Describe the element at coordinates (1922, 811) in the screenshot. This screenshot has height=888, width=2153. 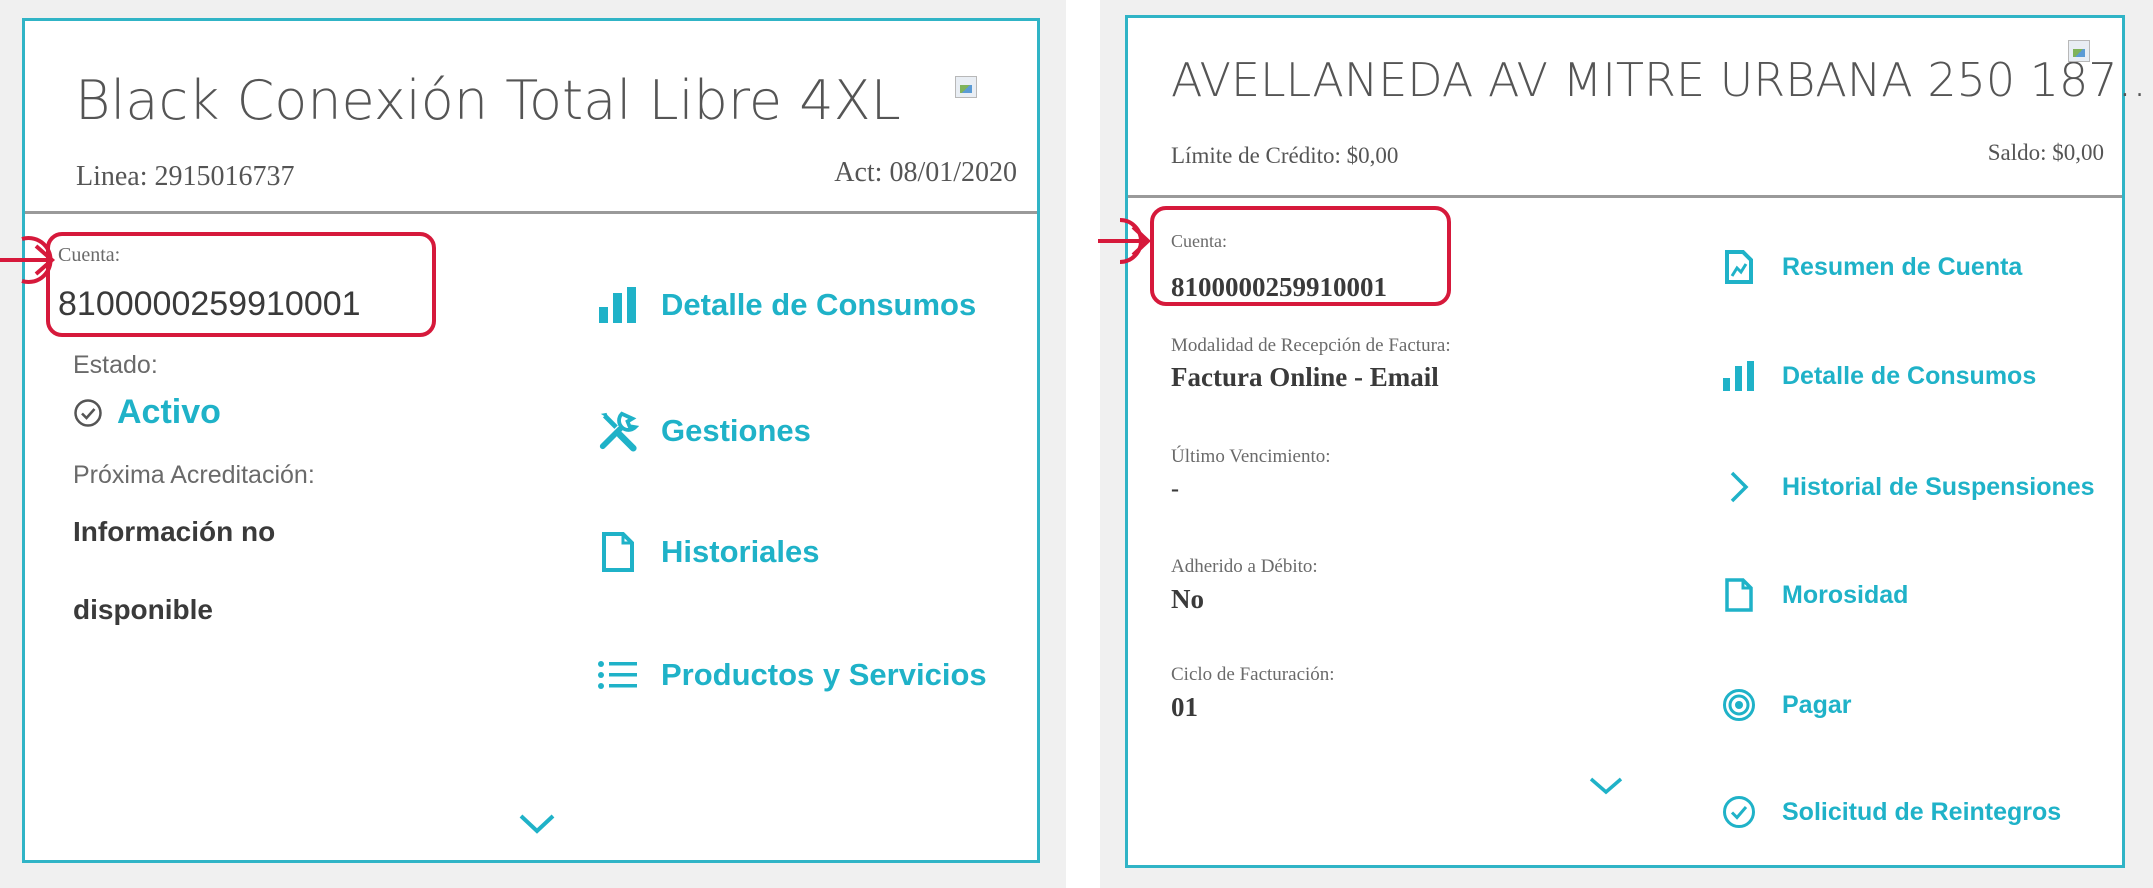
I see `action-label: Solicitud de Reintegros` at that location.